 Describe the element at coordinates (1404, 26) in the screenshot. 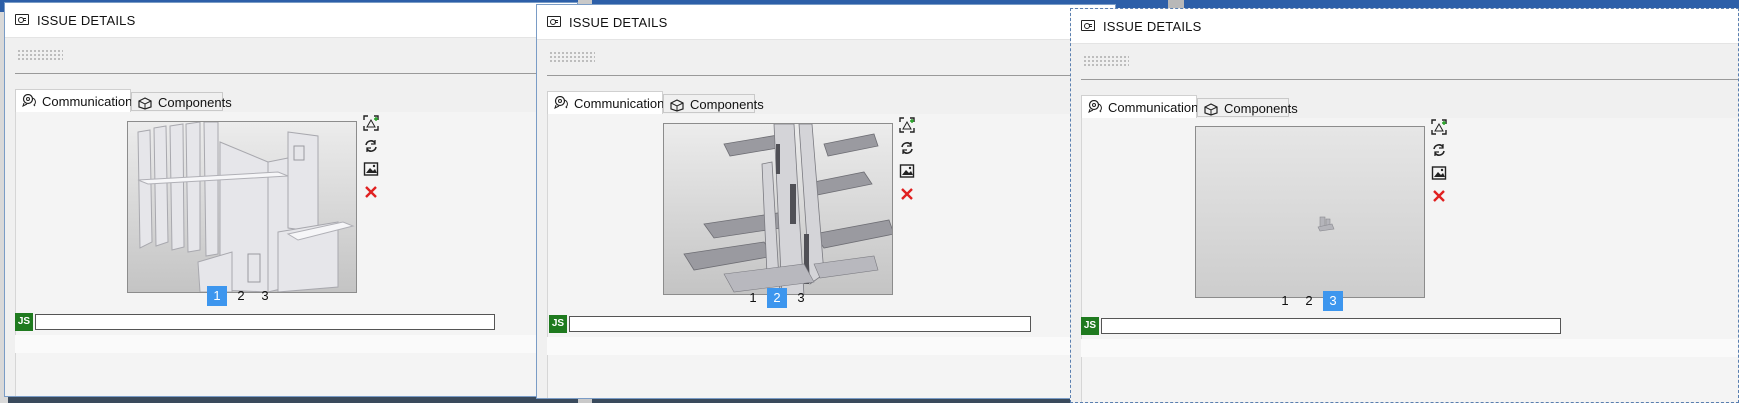

I see `title-bar: ISSUE DETAILS` at that location.